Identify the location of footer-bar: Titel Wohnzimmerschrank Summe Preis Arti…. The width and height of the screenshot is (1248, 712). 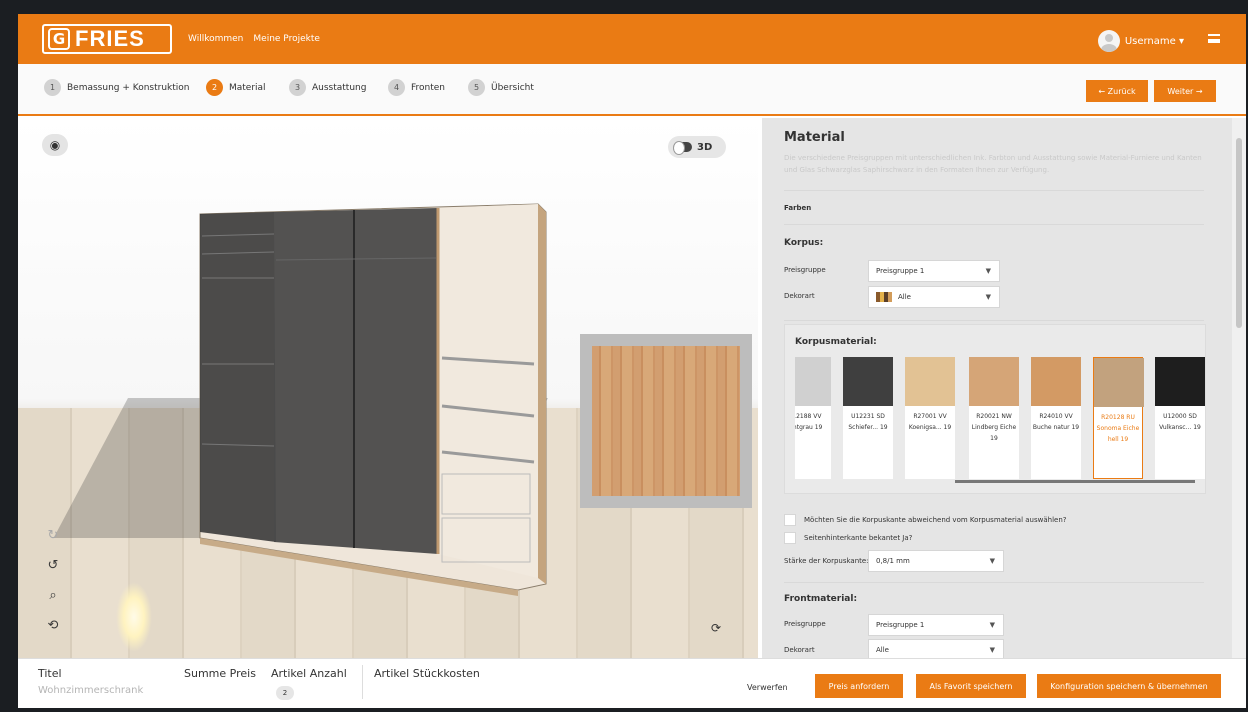
(632, 683).